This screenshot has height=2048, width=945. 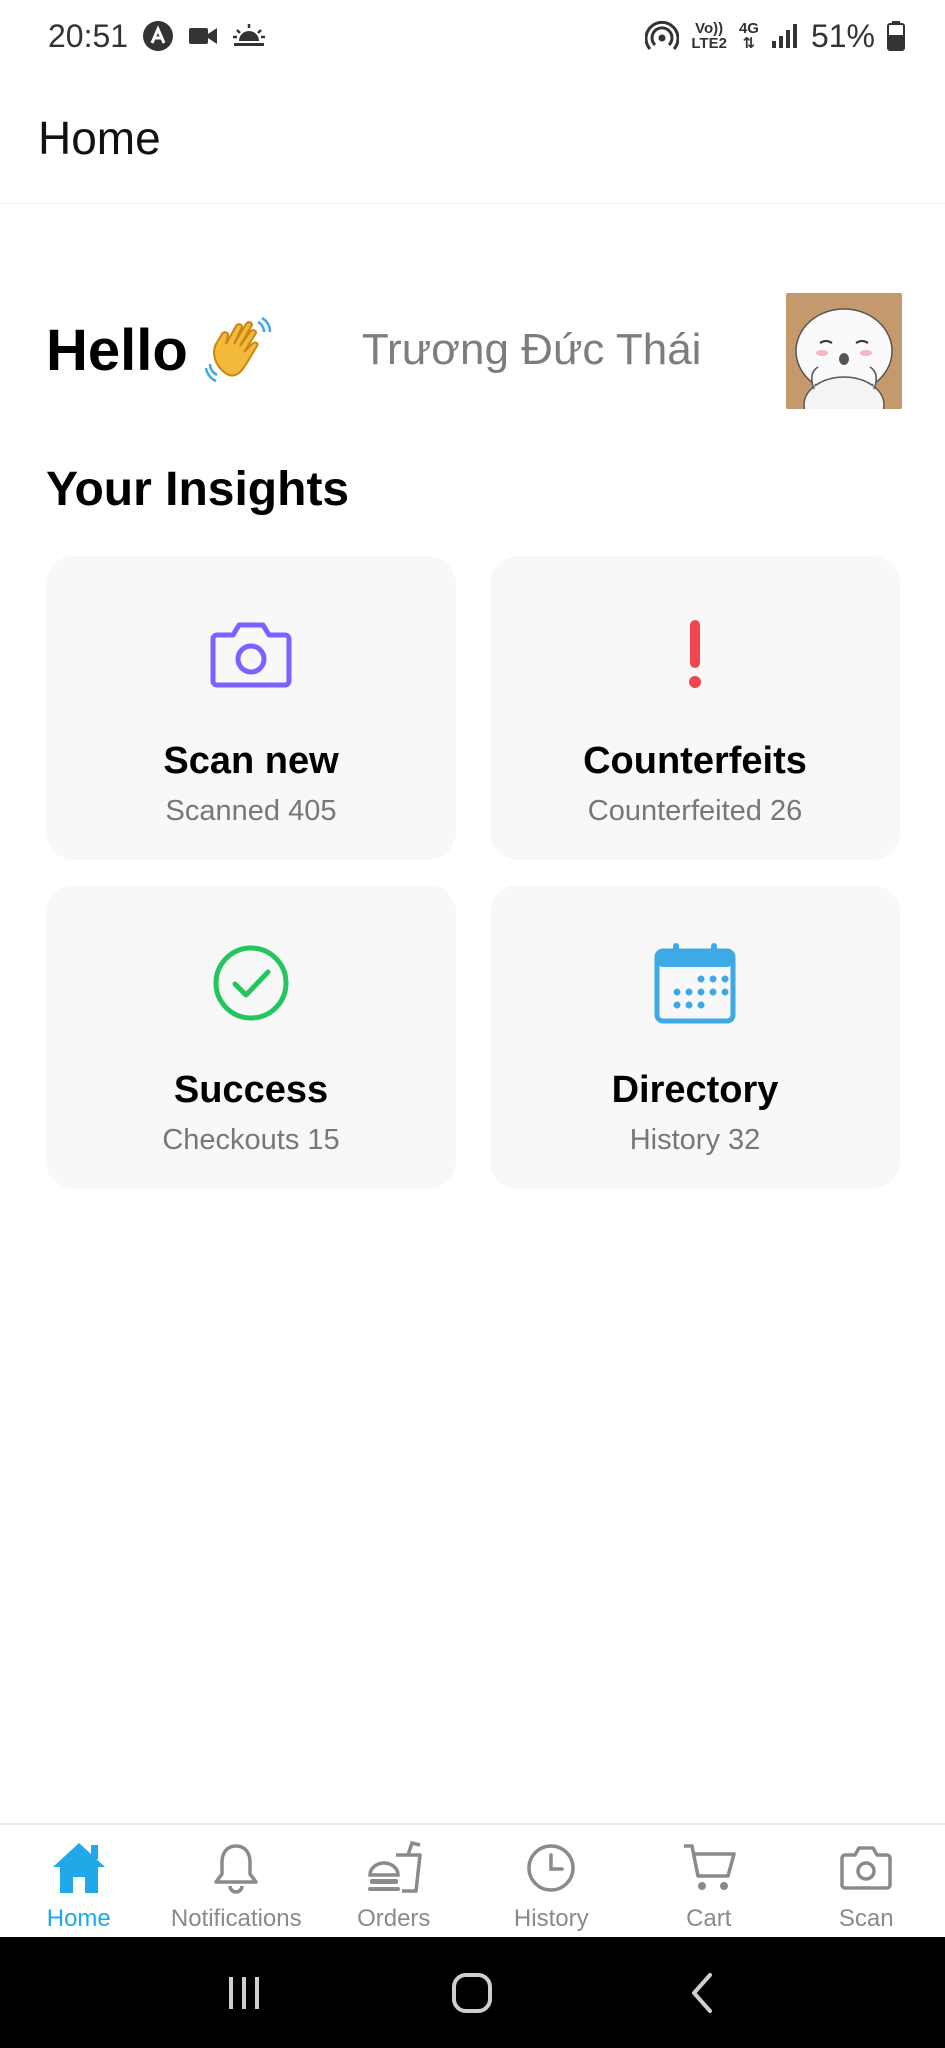 What do you see at coordinates (251, 811) in the screenshot?
I see `card-subtitle: Scanned 405` at bounding box center [251, 811].